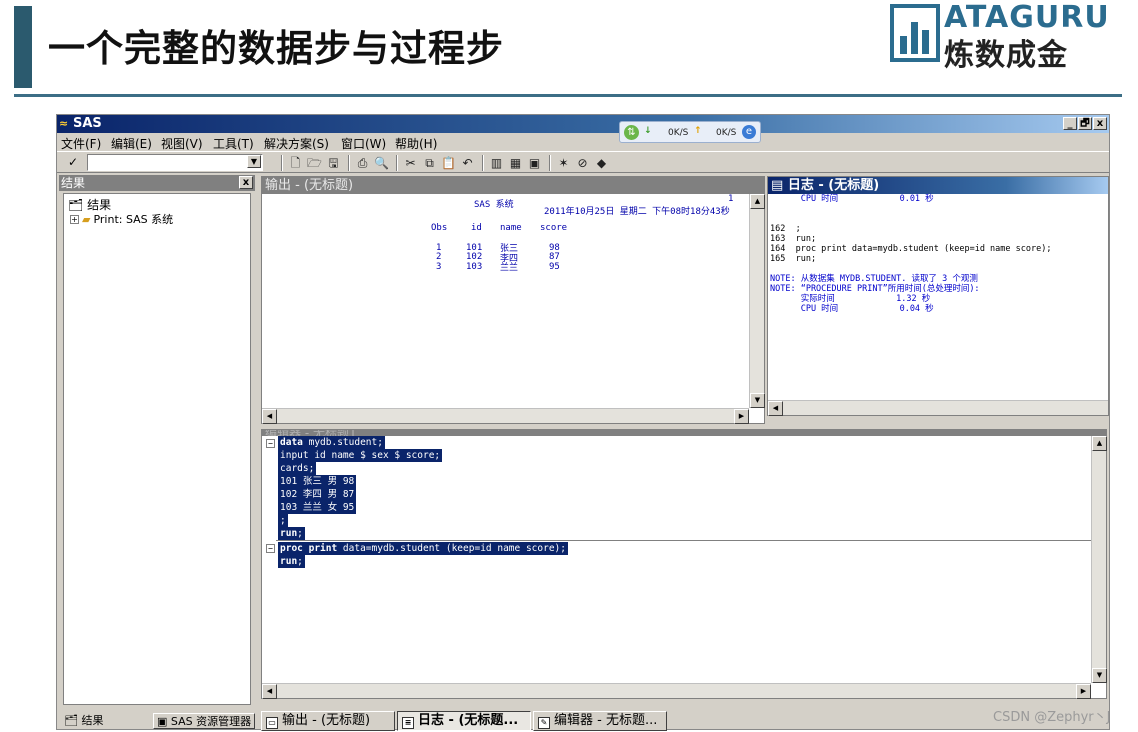 This screenshot has height=732, width=1138. I want to click on break-icon: ⊘, so click(582, 163).